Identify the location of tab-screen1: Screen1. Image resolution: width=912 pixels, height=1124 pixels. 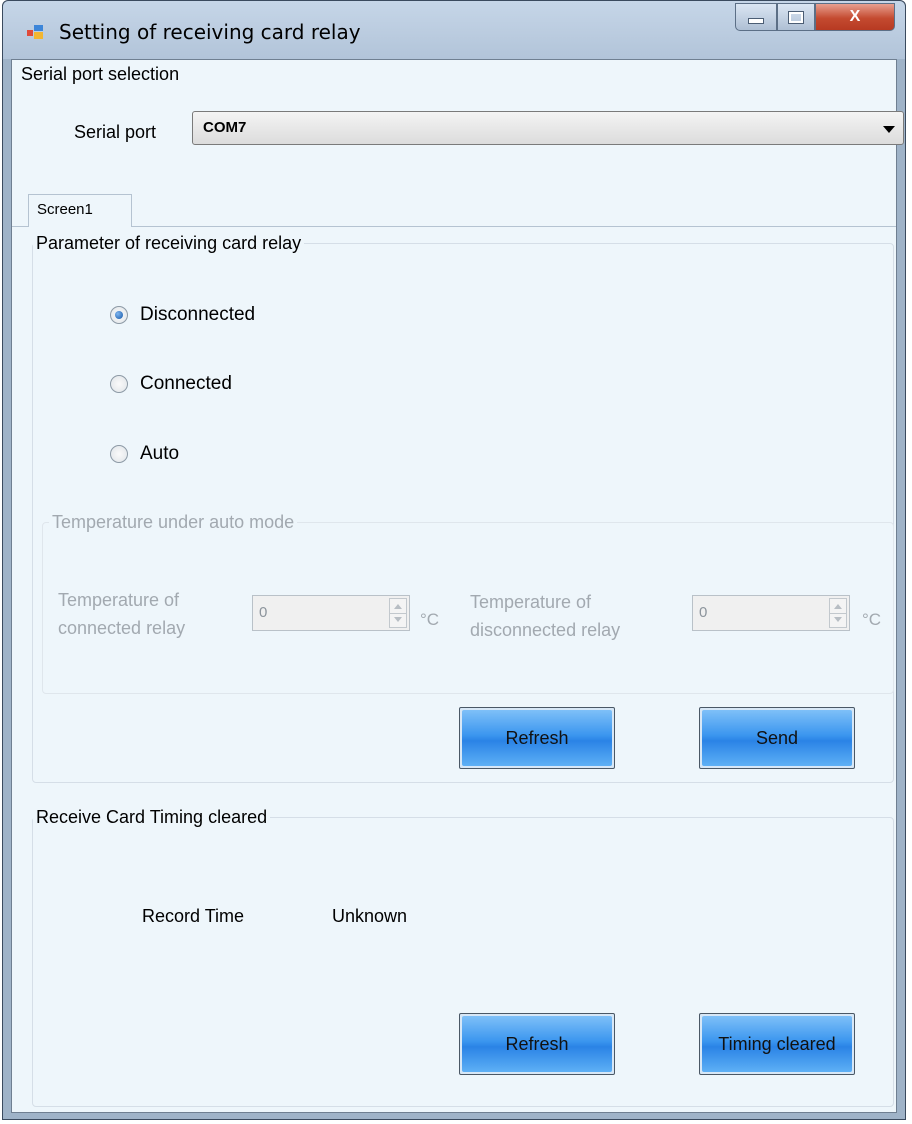
(80, 210).